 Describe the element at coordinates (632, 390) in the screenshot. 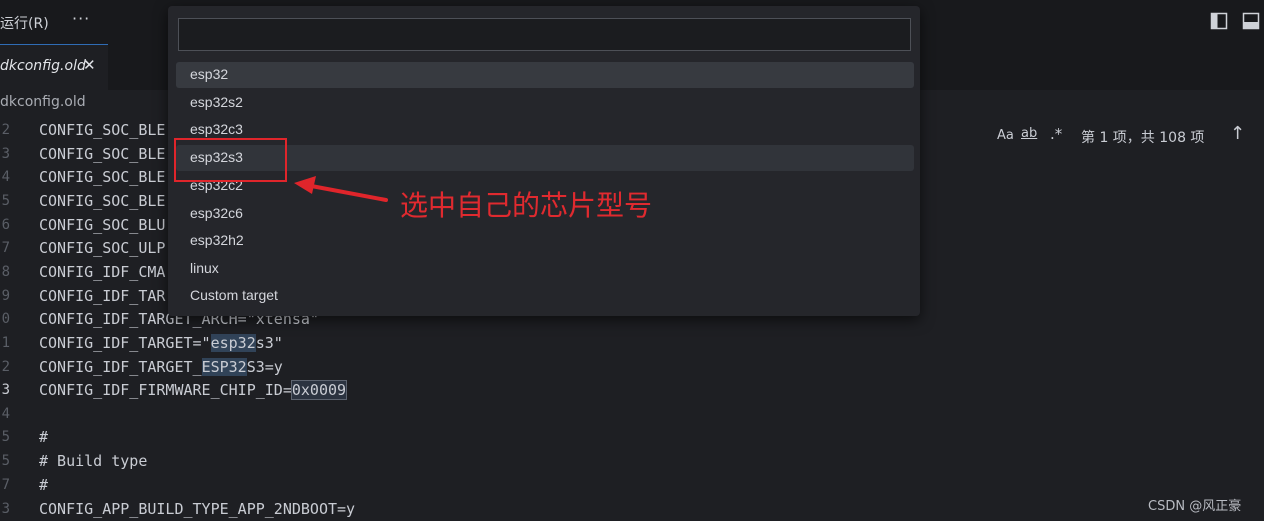

I see `code-line-current: 3 CONFIG_IDF_FIRMWARE_CHIP_ID=0x0009` at that location.